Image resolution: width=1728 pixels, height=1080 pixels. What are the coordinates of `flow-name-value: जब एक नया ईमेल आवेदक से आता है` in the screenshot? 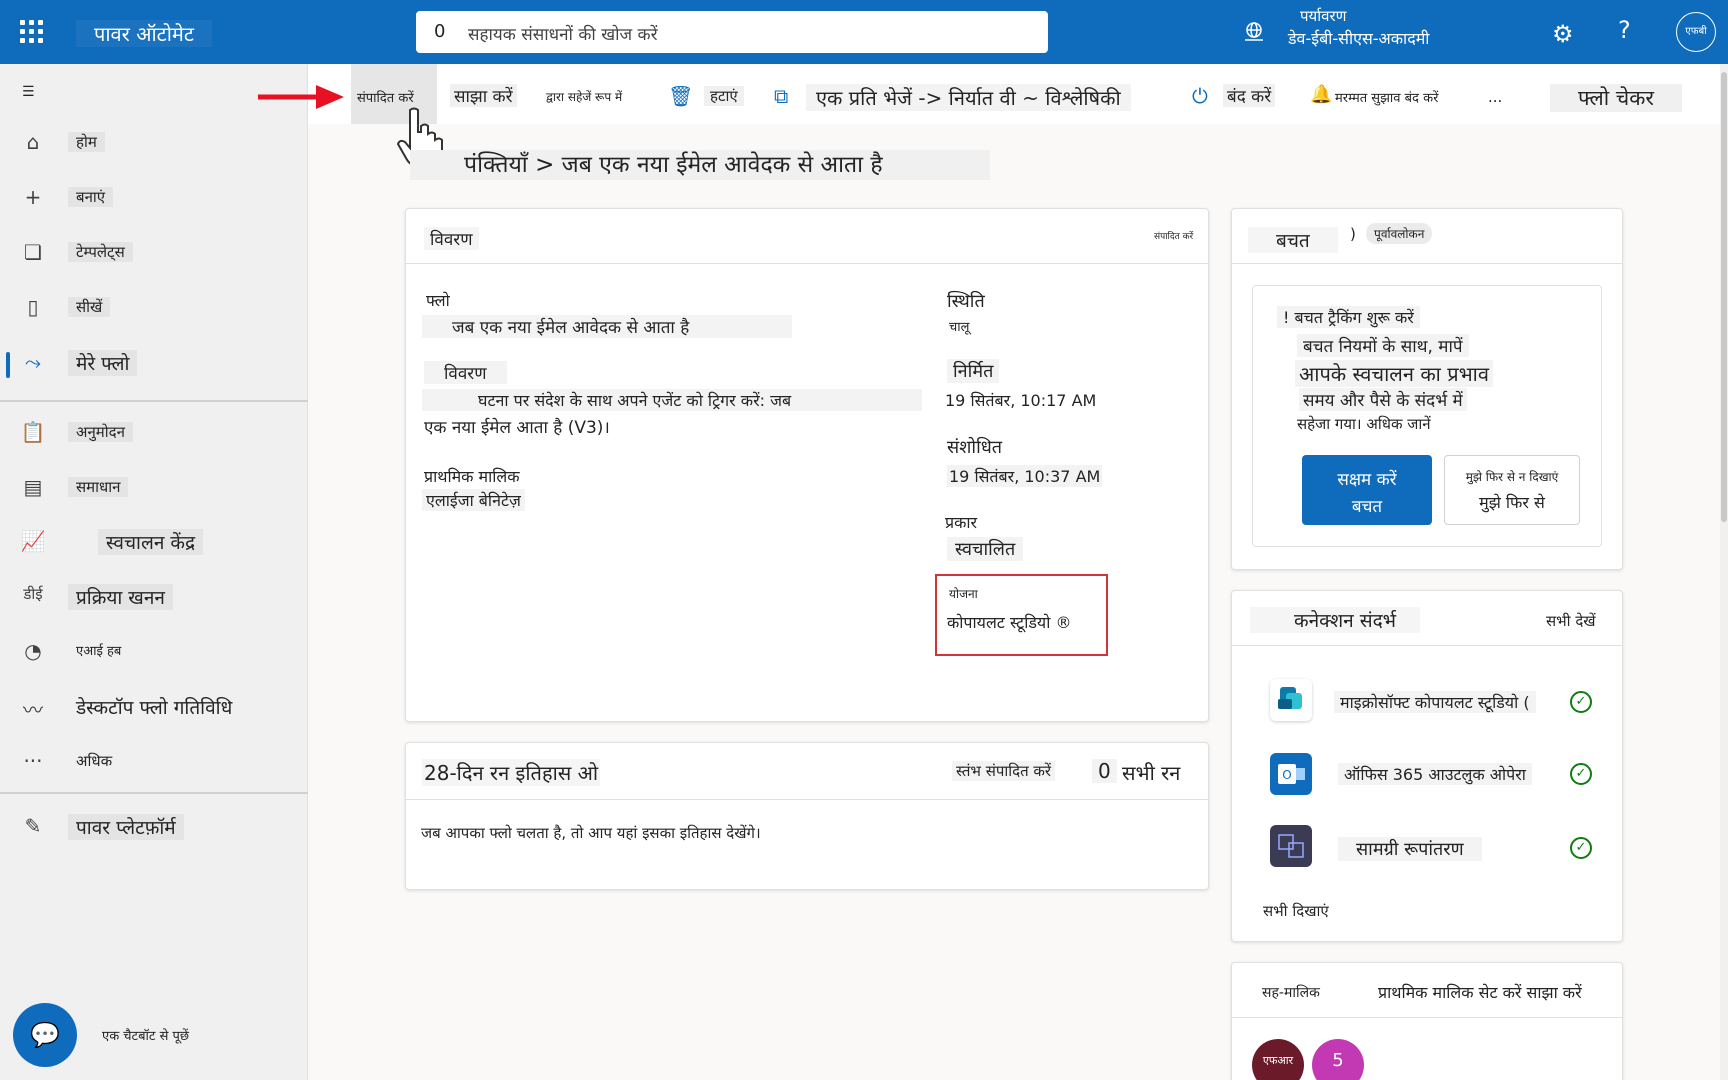 It's located at (607, 326).